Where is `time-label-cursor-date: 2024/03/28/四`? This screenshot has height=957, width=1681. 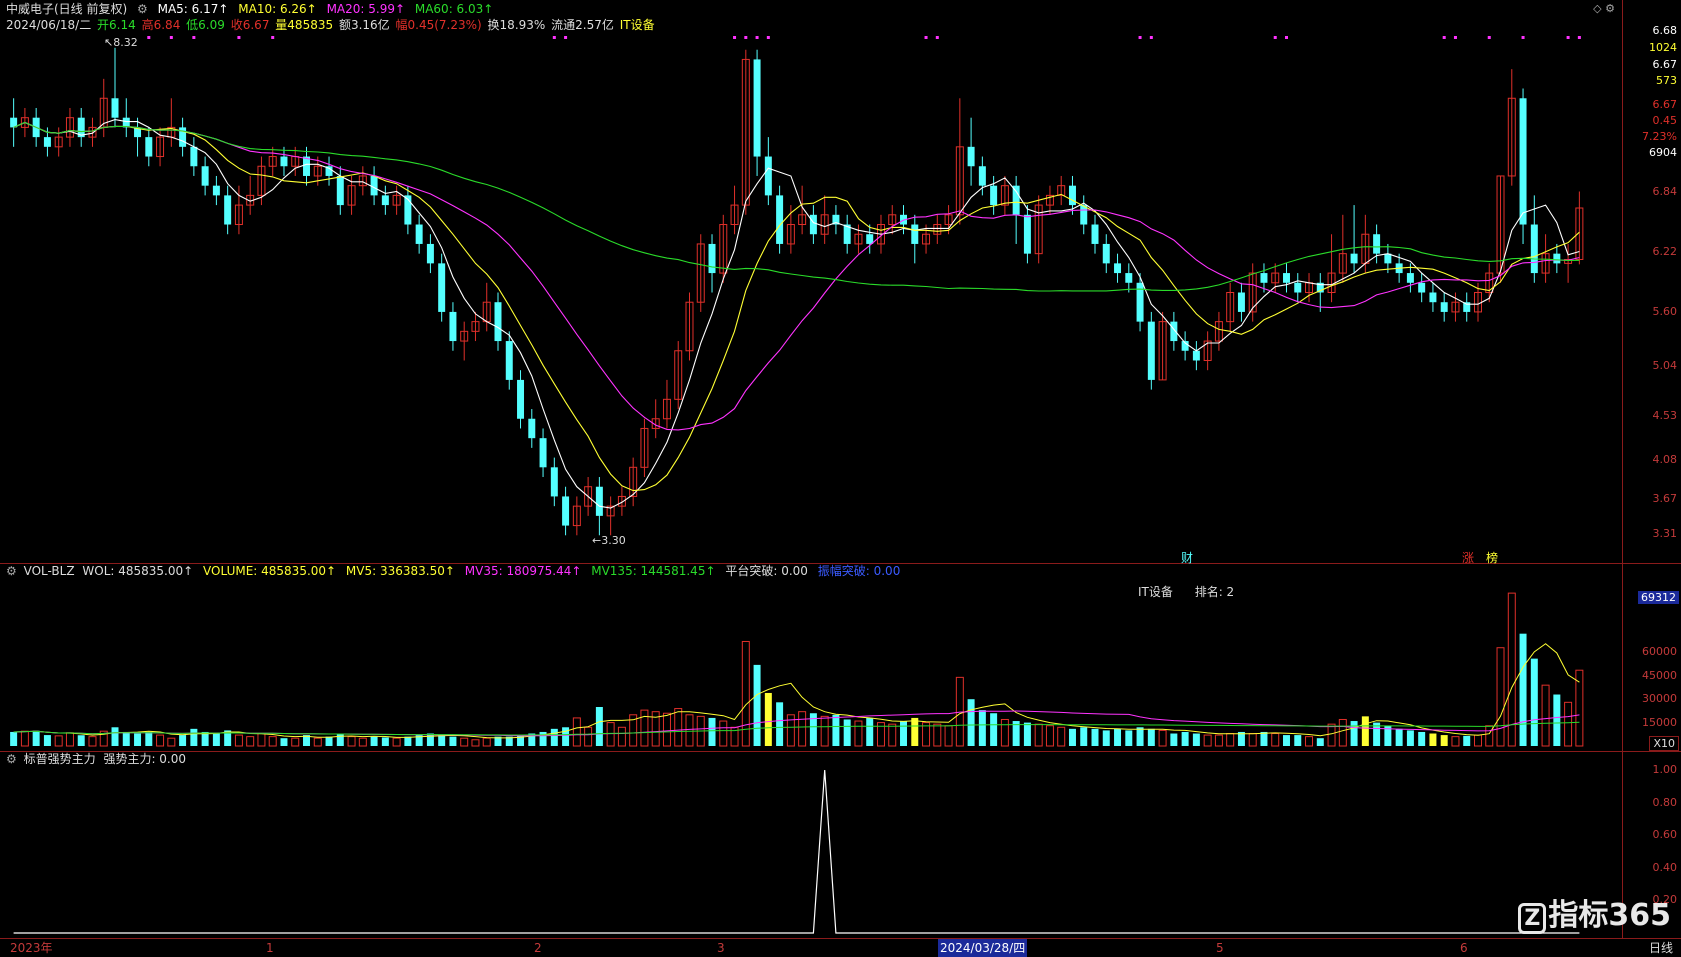 time-label-cursor-date: 2024/03/28/四 is located at coordinates (983, 948).